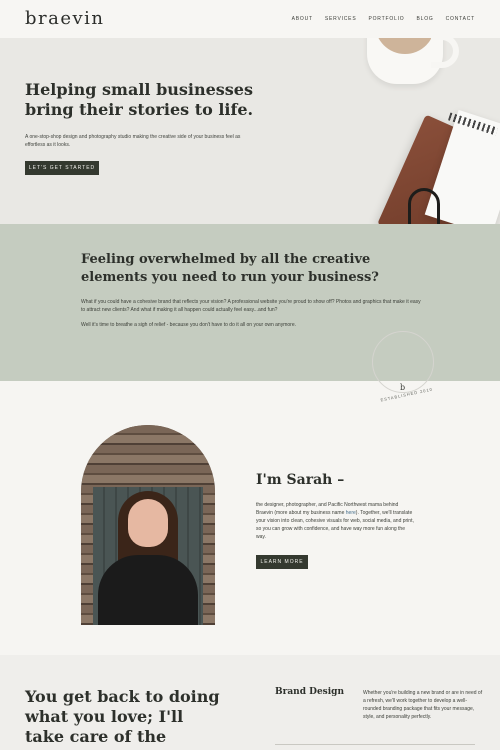 This screenshot has width=500, height=750. Describe the element at coordinates (403, 387) in the screenshot. I see `stamp-mark: b` at that location.